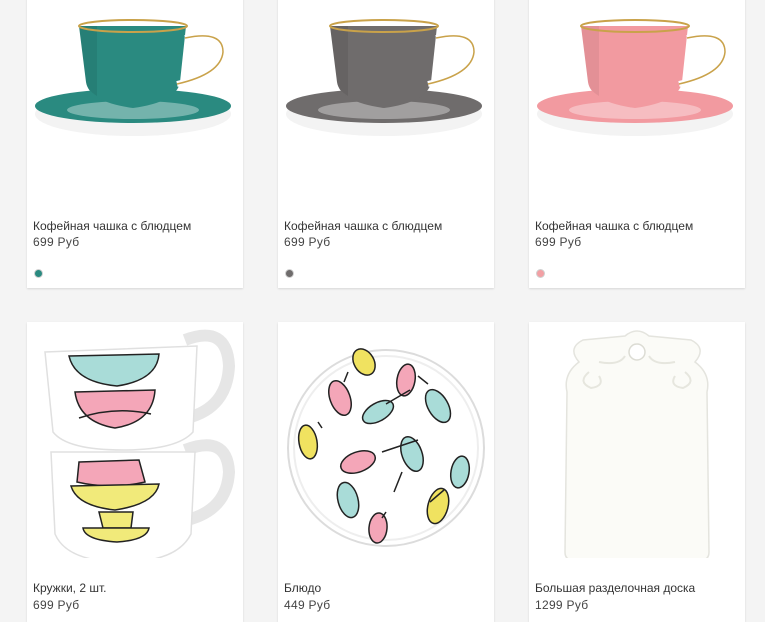 The height and width of the screenshot is (622, 765). I want to click on product-card: Большая разделочная доска 1299 Руб, so click(637, 472).